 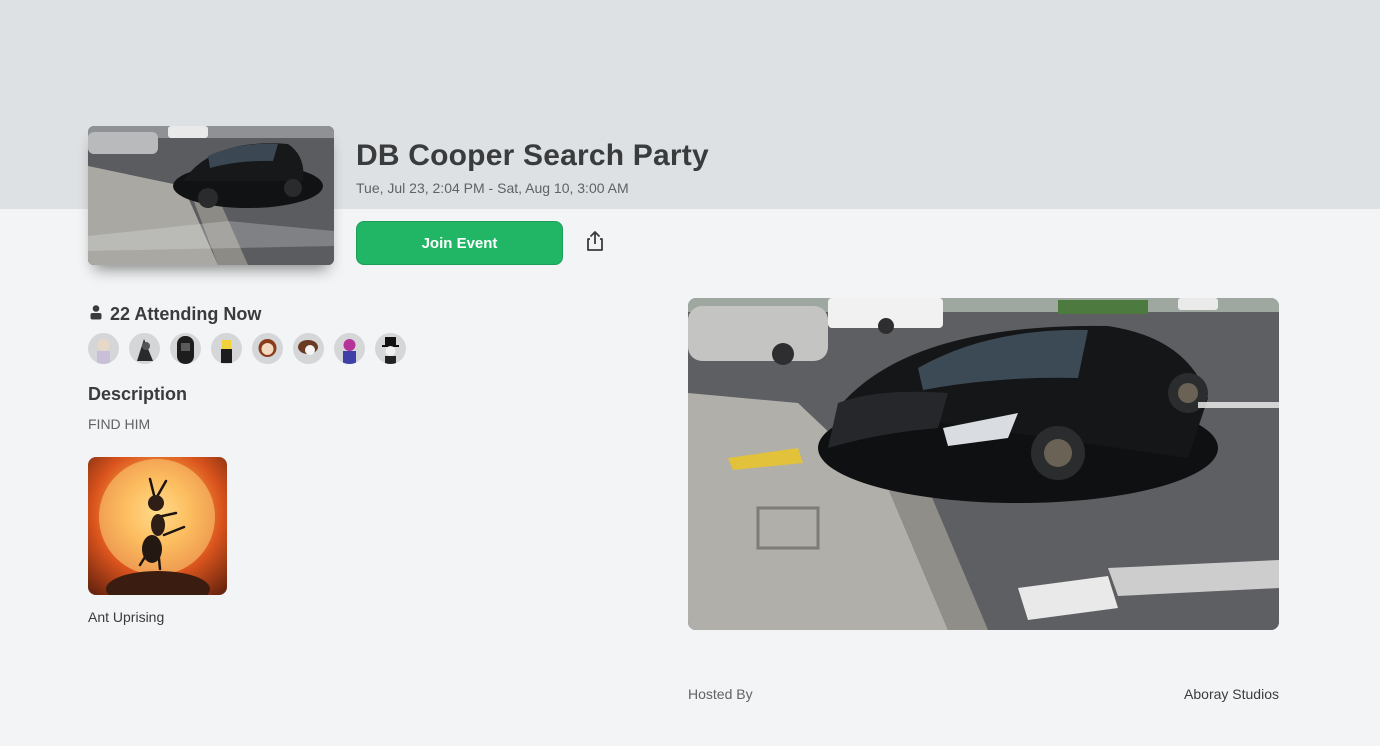 I want to click on ant-game-thumbnail, so click(x=157, y=526).